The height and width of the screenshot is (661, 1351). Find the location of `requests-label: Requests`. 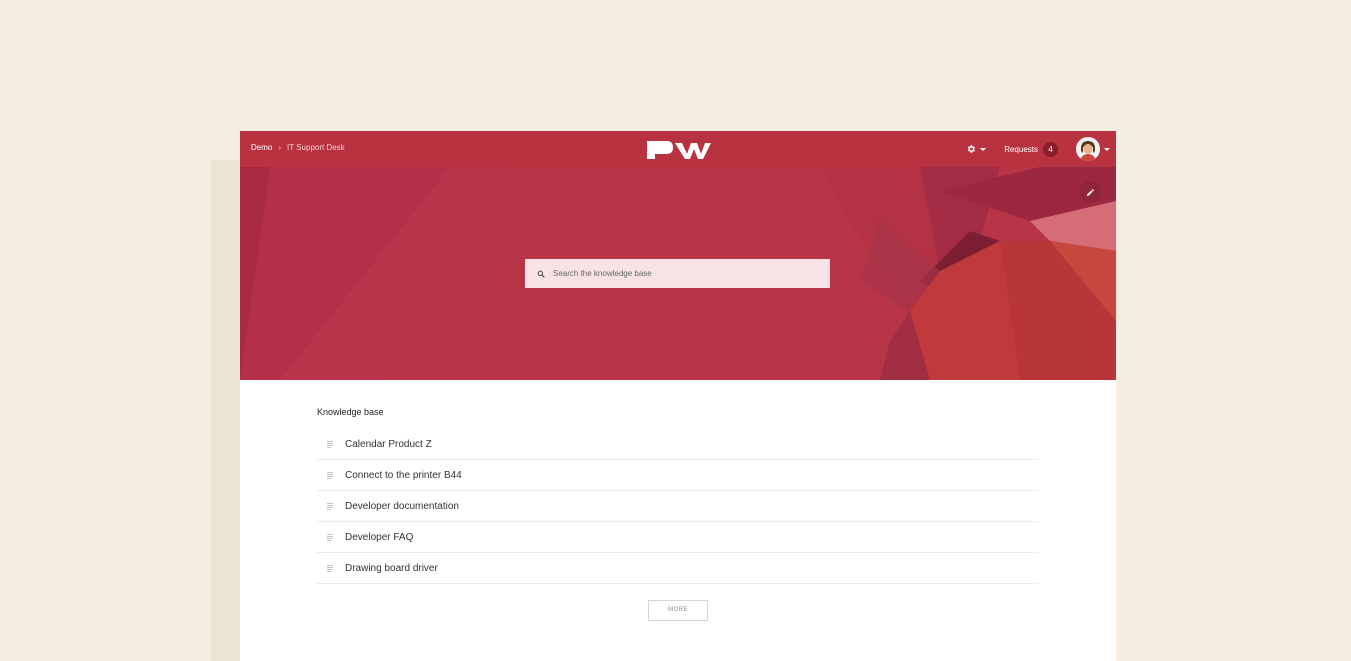

requests-label: Requests is located at coordinates (1021, 149).